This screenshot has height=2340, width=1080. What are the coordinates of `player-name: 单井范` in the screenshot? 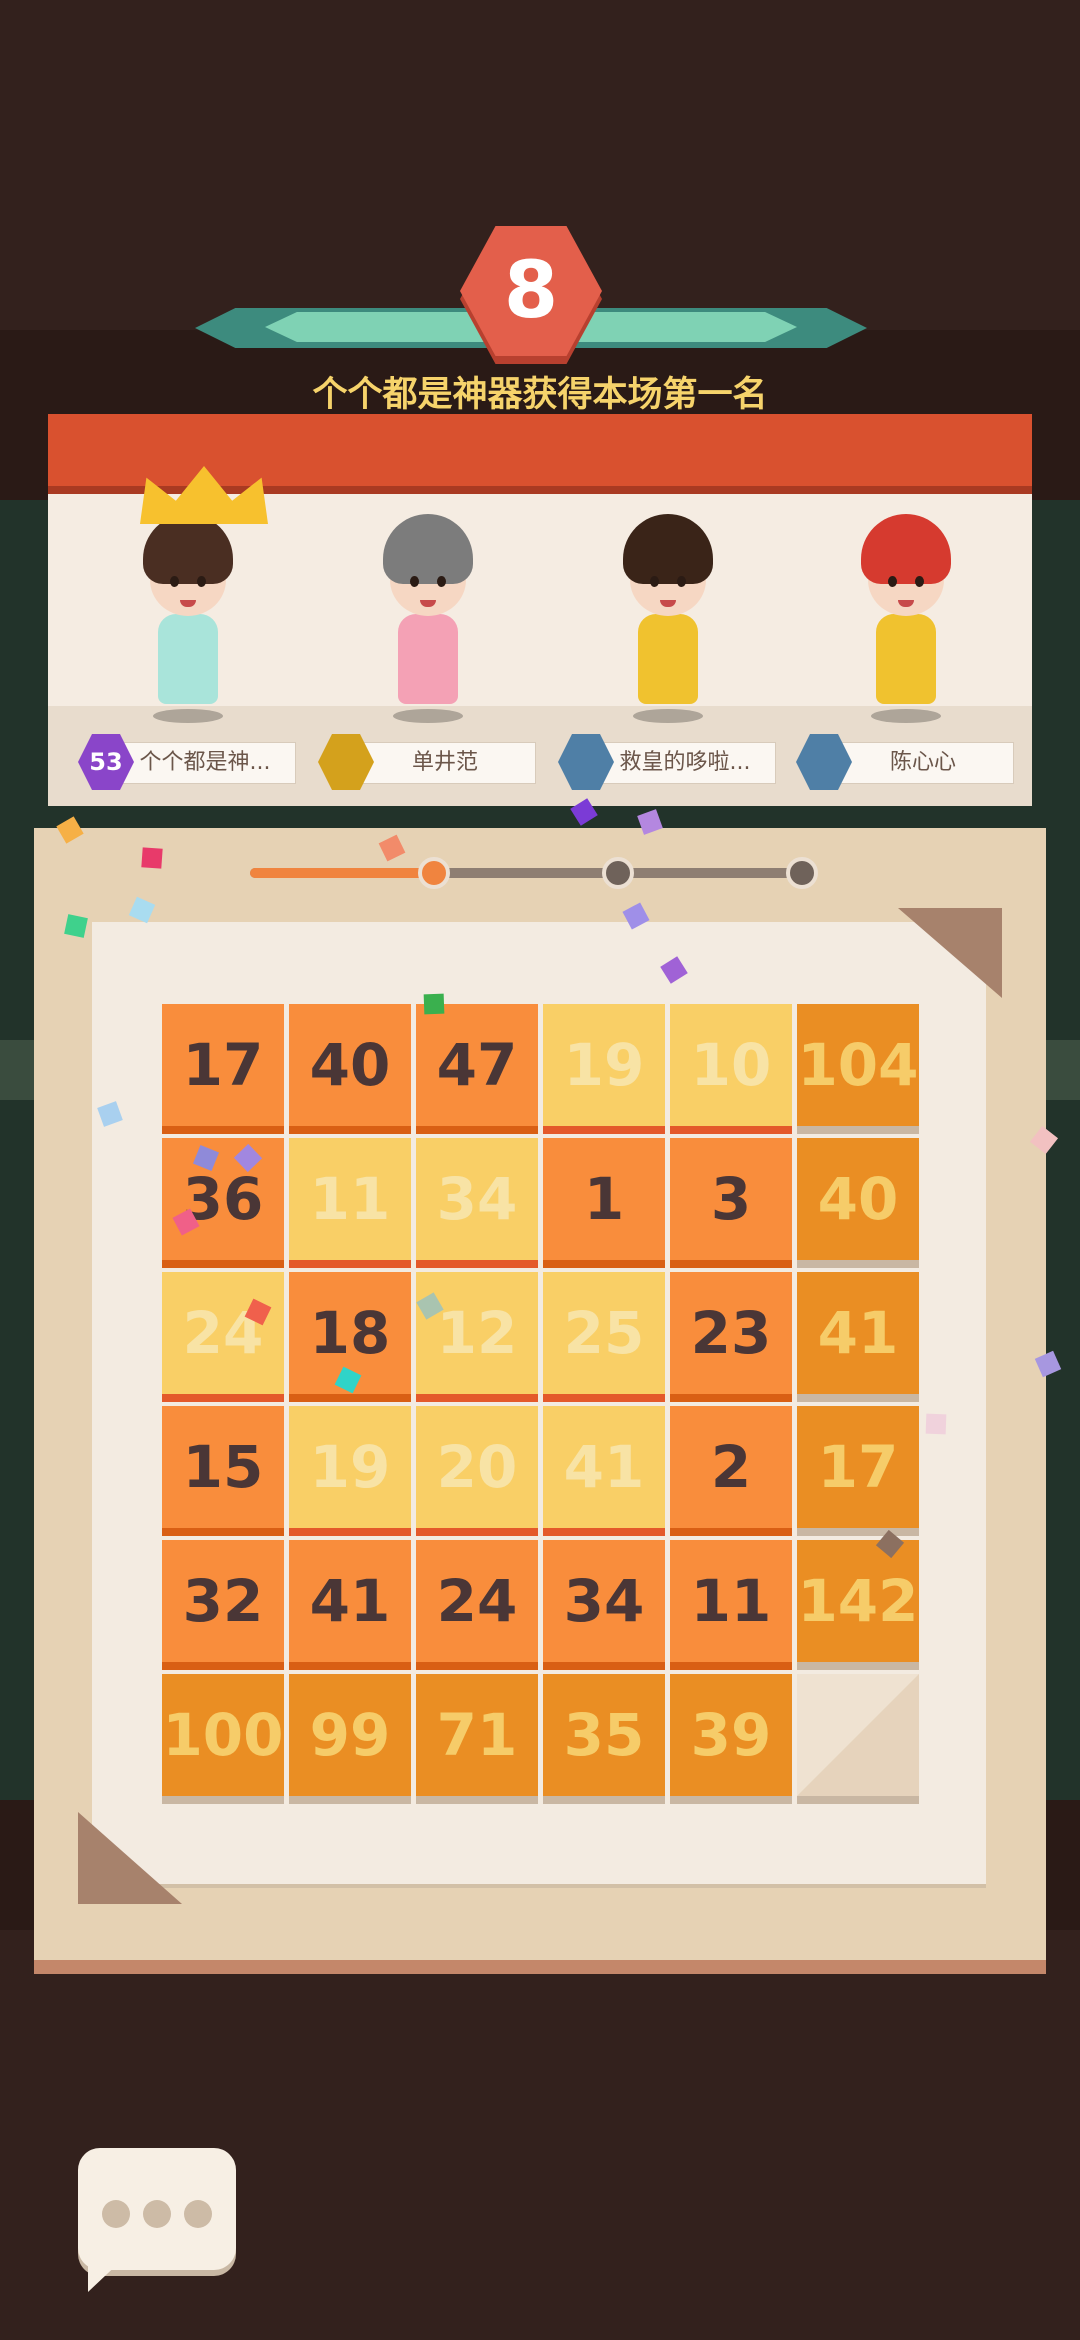 It's located at (445, 763).